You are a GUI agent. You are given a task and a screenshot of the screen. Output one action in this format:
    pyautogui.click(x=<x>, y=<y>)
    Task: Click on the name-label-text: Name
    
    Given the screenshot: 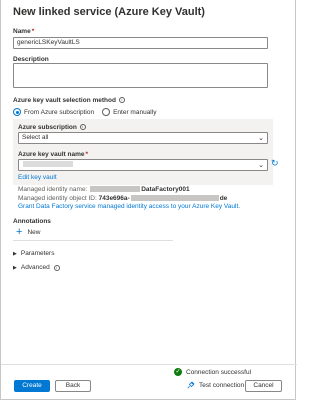 What is the action you would take?
    pyautogui.click(x=22, y=31)
    